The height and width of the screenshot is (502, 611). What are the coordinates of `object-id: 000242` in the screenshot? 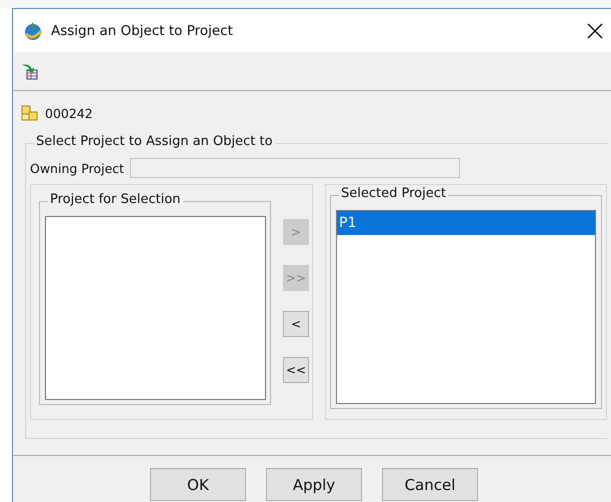 It's located at (69, 113).